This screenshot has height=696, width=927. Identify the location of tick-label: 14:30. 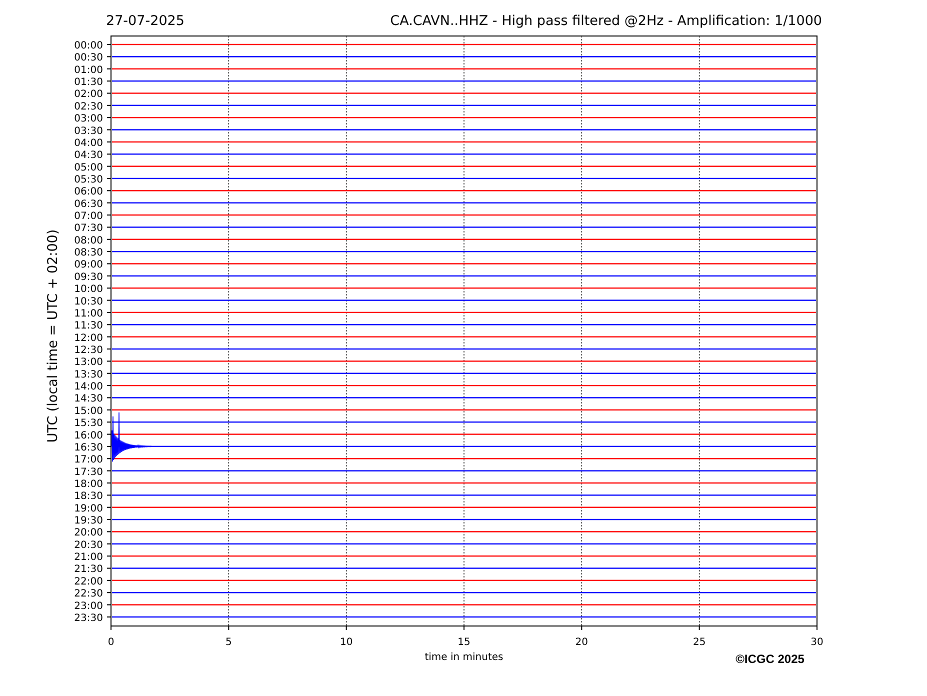
(88, 399).